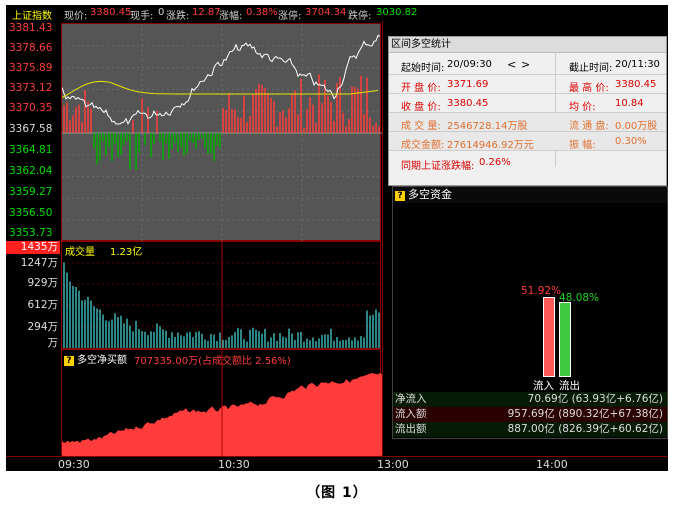 This screenshot has height=515, width=674. I want to click on close-avg-row: 收 盘 价: 3380.45 均 价: 10.84, so click(527, 103).